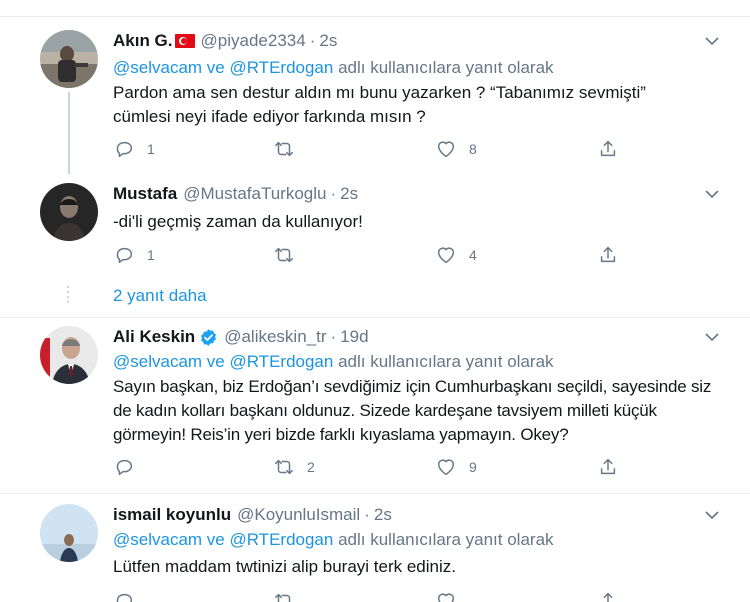 Image resolution: width=750 pixels, height=602 pixels. Describe the element at coordinates (69, 133) in the screenshot. I see `thread-connector` at that location.